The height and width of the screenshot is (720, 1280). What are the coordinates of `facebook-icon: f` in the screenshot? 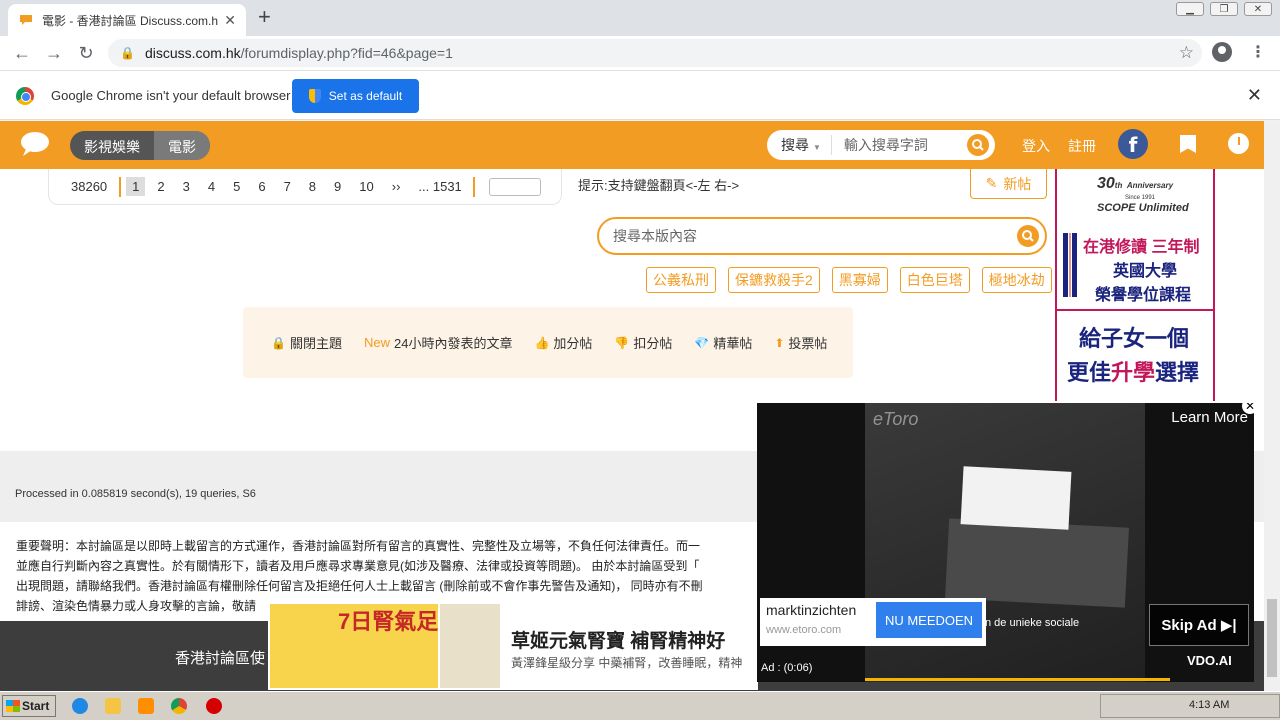 It's located at (1133, 144).